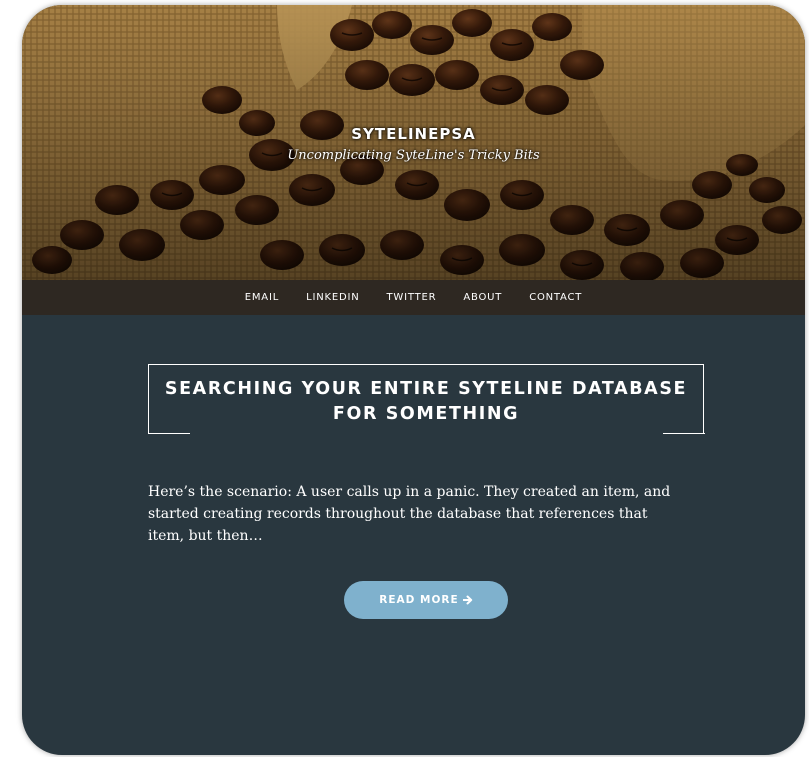 The width and height of the screenshot is (809, 757). I want to click on nav-item-linkedin: LINKEDIN, so click(333, 297).